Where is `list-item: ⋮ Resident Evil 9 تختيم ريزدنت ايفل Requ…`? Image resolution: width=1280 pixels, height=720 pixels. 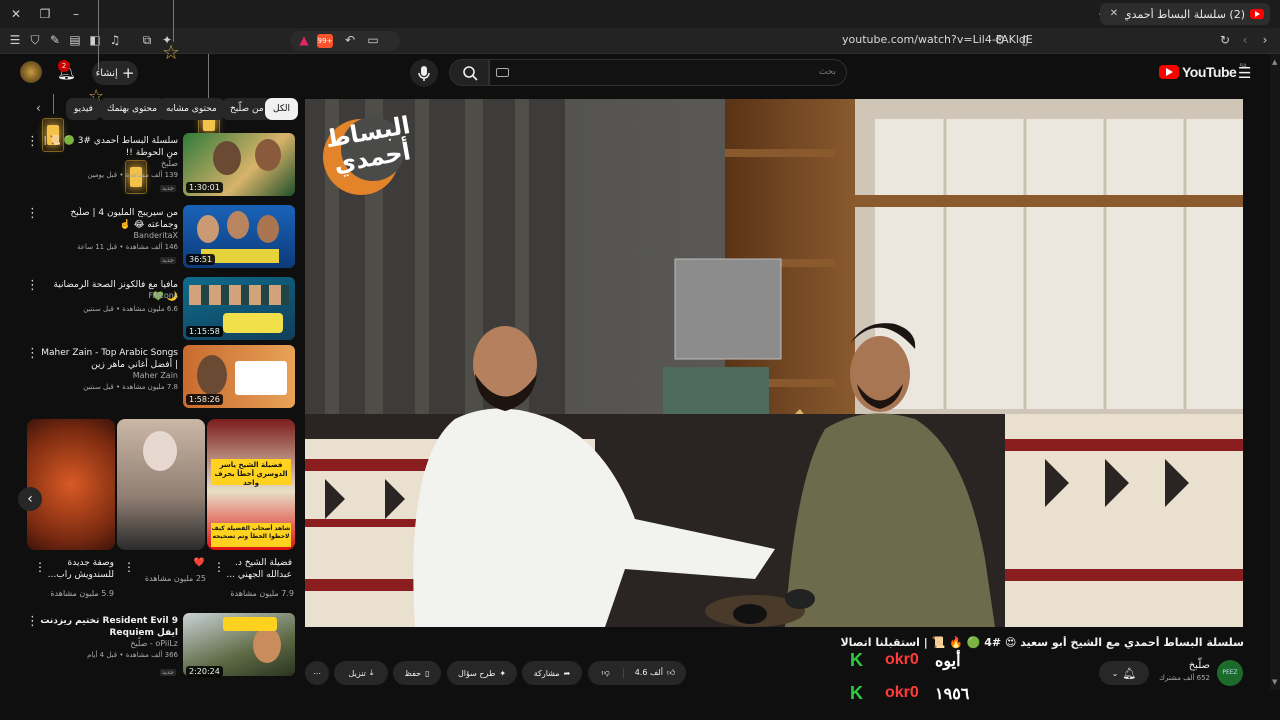
list-item: ⋮ Resident Evil 9 تختيم ريزدنت ايفل Requ… is located at coordinates (150, 645).